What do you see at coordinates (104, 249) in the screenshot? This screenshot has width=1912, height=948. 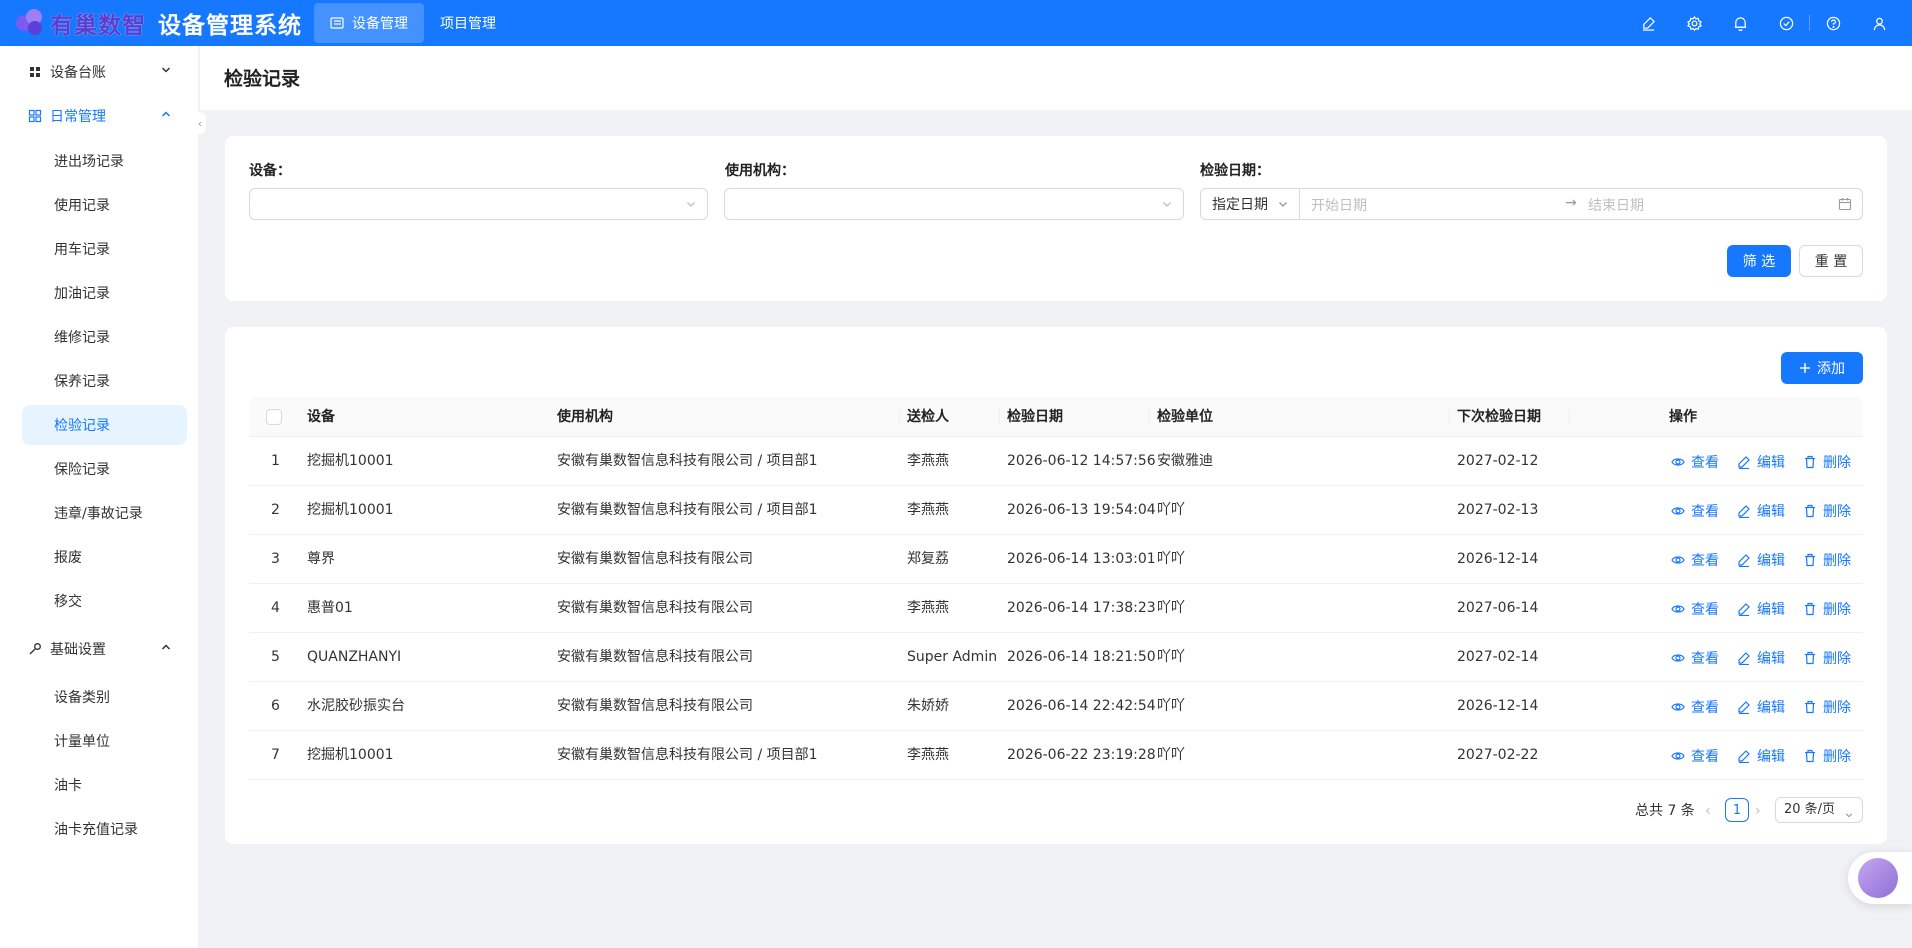 I see `sidebar-item-vehicle: 用车记录` at bounding box center [104, 249].